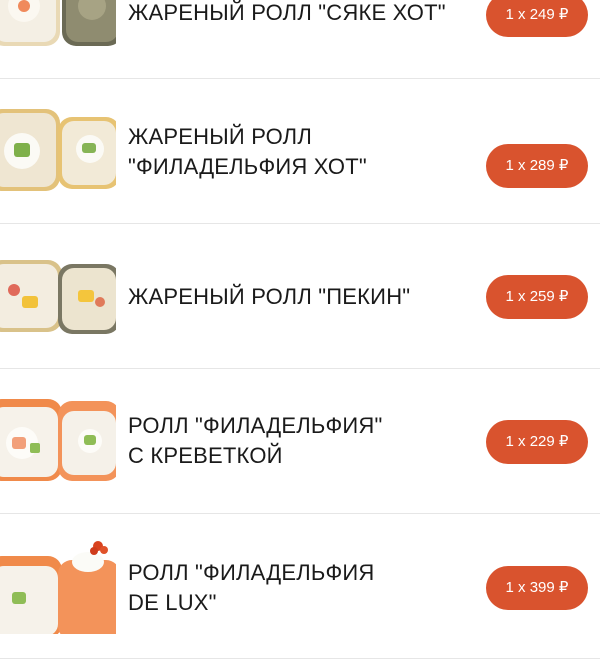 The height and width of the screenshot is (659, 600). Describe the element at coordinates (251, 587) in the screenshot. I see `product-name: РОЛЛ "ФИЛАДЕЛЬФИЯ DE LUX"` at that location.